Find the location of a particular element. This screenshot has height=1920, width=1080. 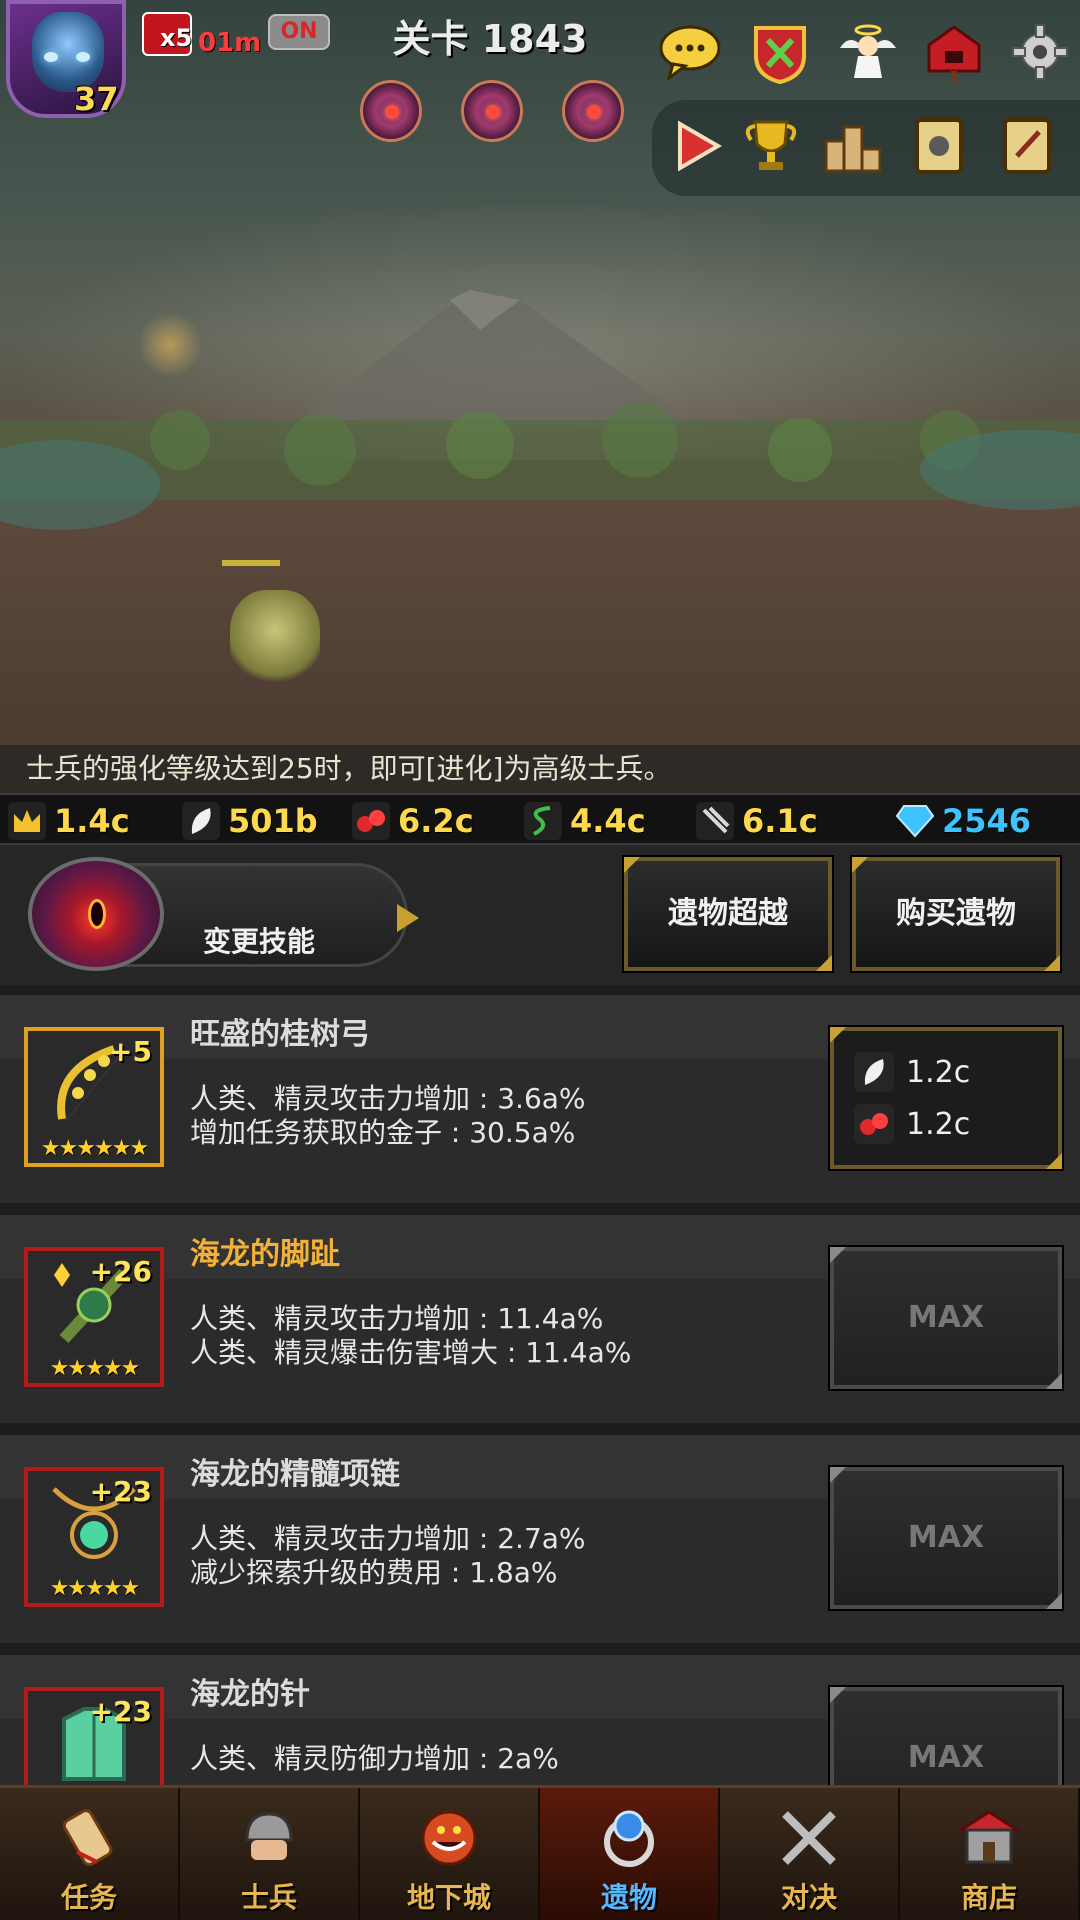

upgrade-cost-crystal: 1.2c is located at coordinates (912, 1124).